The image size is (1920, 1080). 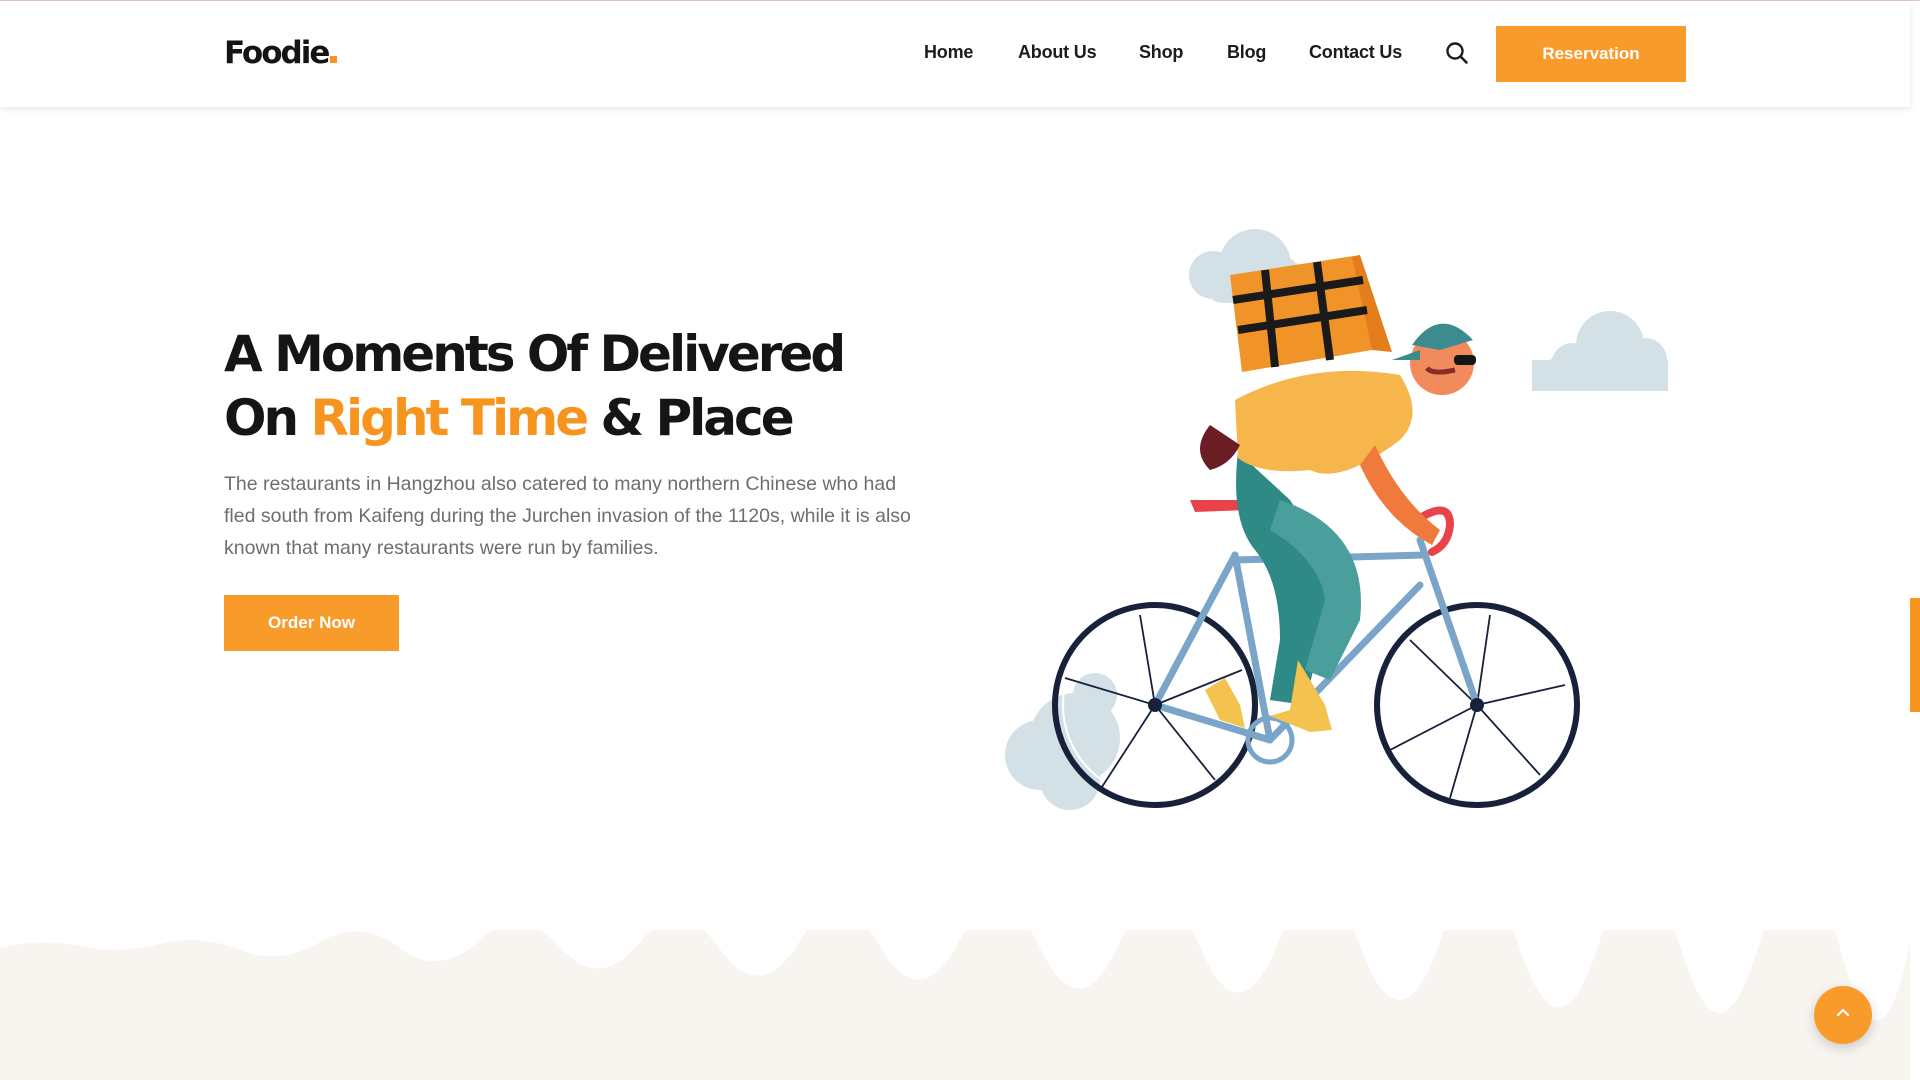 What do you see at coordinates (1161, 52) in the screenshot?
I see `nav-shop: Shop` at bounding box center [1161, 52].